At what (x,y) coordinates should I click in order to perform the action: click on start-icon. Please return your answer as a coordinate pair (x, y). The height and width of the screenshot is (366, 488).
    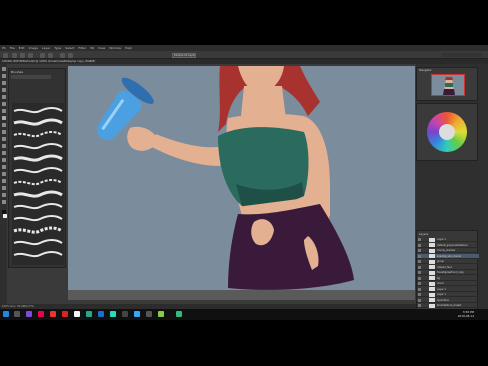
    Looking at the image, I should click on (6, 314).